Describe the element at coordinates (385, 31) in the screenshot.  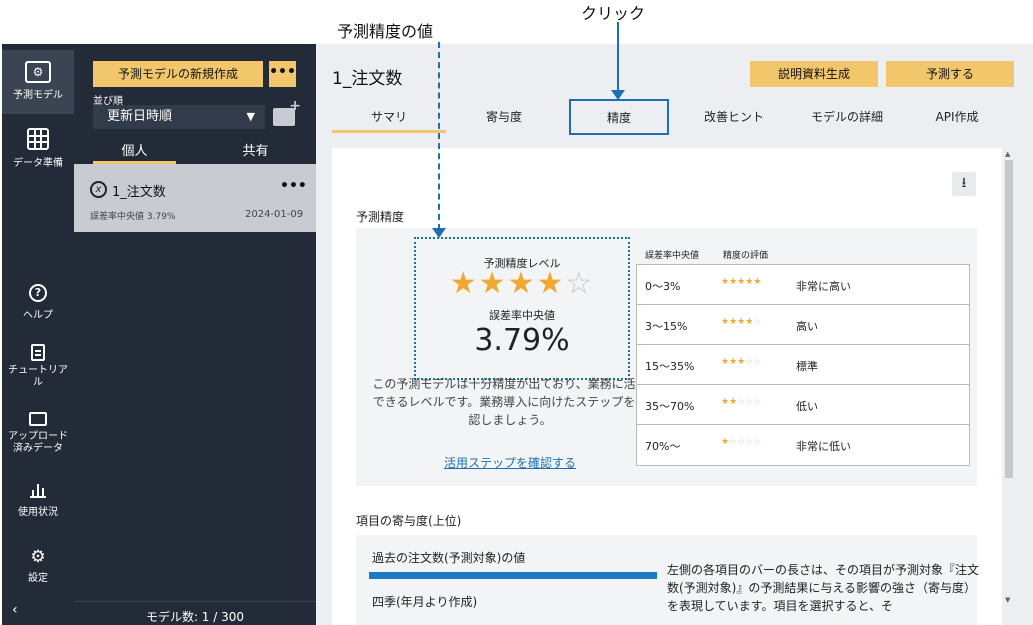
I see `accuracy-callout-label: 予測精度の値` at that location.